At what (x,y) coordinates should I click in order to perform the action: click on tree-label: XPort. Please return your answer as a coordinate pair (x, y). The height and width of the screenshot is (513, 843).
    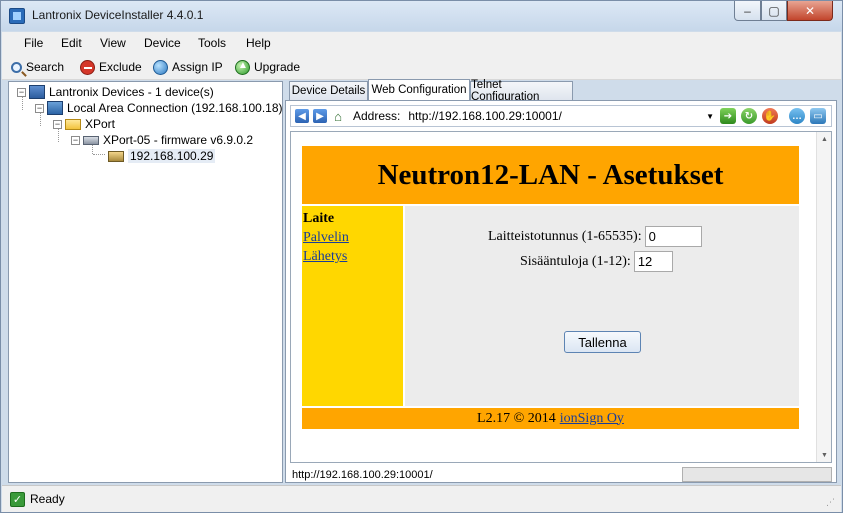
    Looking at the image, I should click on (100, 124).